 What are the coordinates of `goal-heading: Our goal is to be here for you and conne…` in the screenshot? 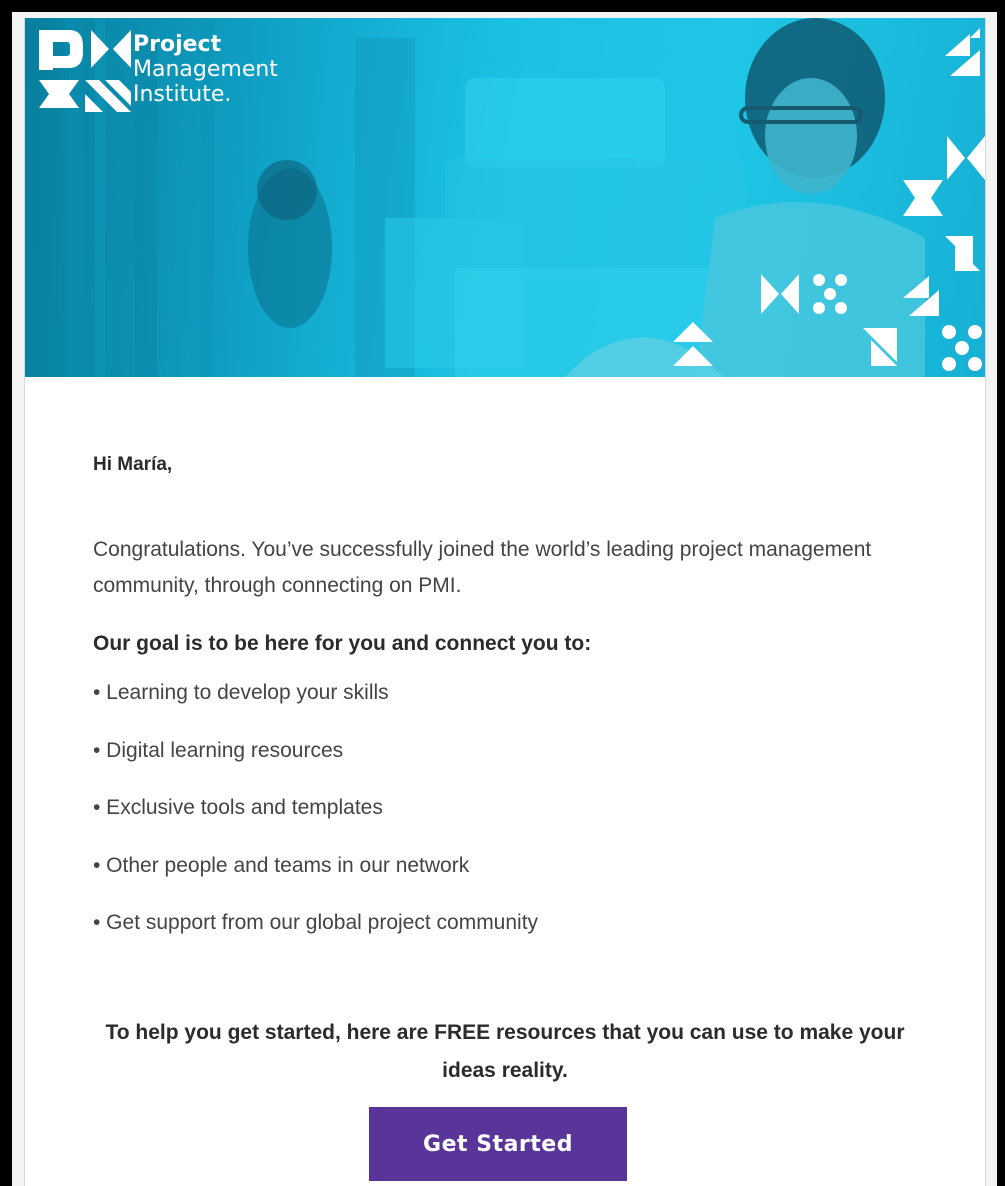 It's located at (342, 643).